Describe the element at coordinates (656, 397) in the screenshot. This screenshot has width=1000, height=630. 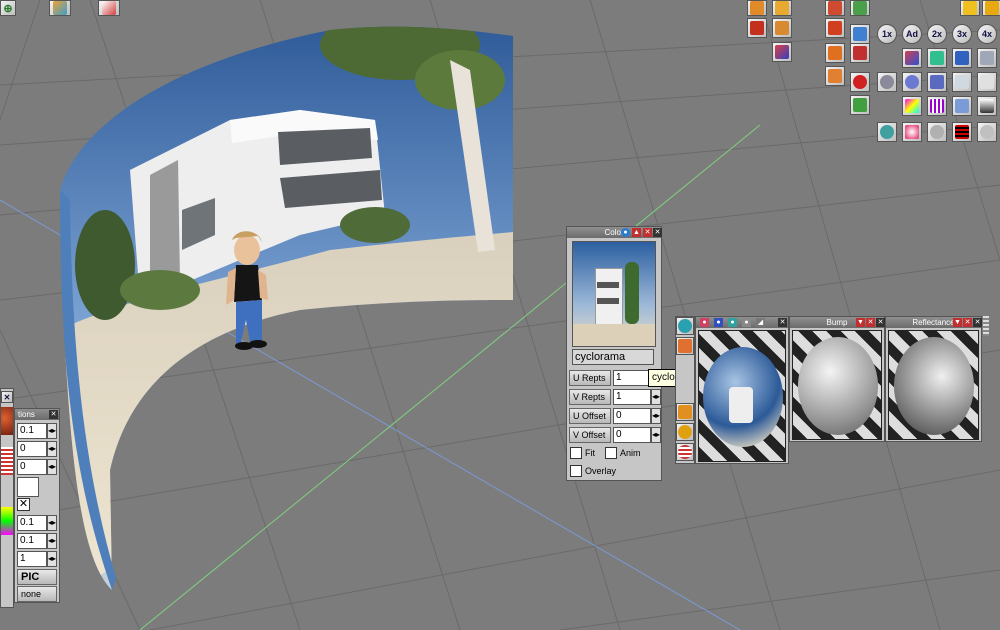
I see `v-repts-stepper: ◂▸` at that location.